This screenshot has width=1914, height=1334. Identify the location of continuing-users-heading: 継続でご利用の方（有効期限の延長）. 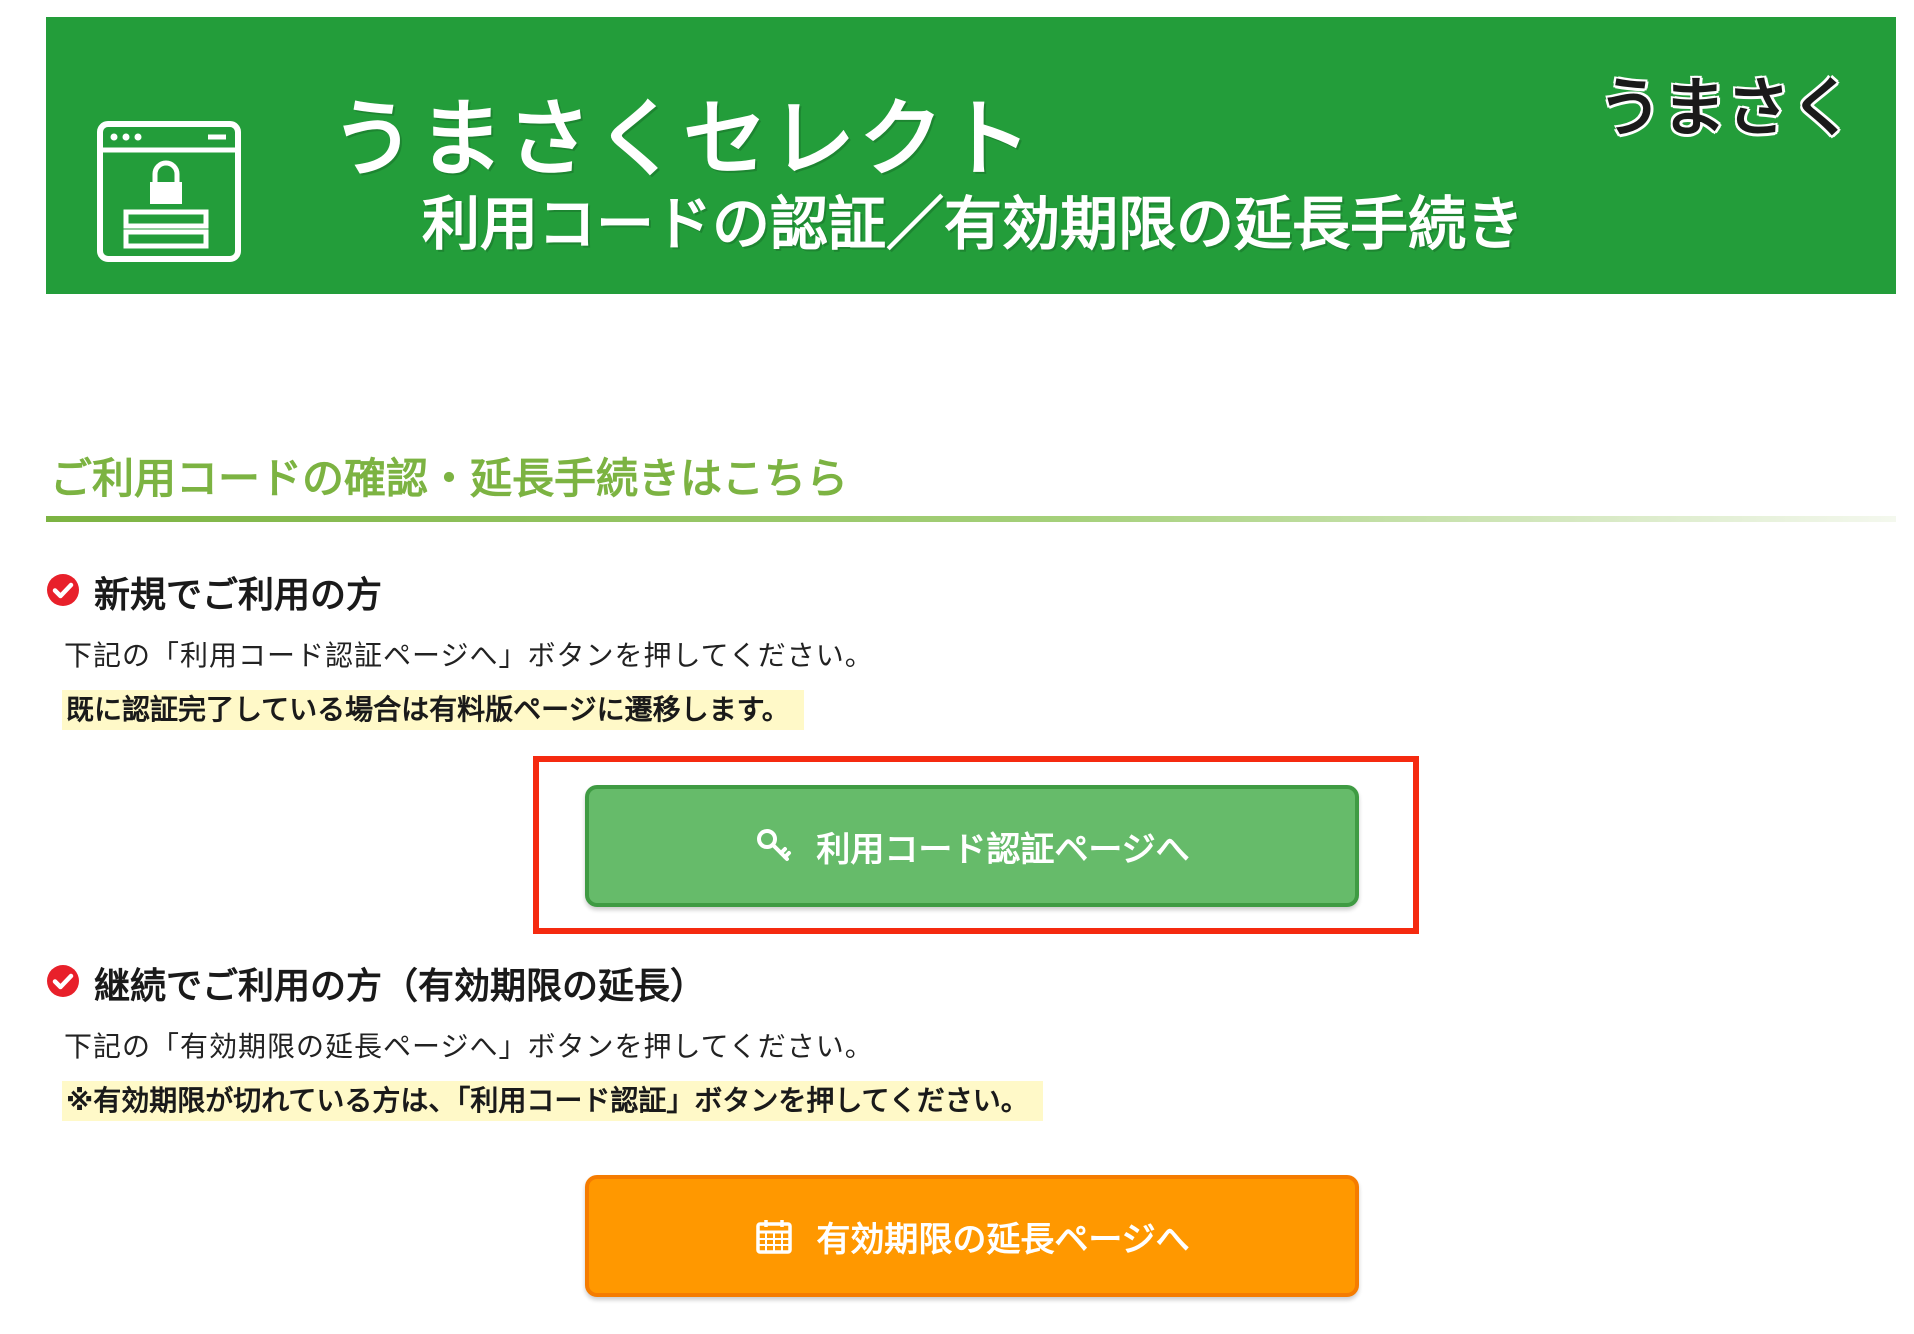
(400, 986).